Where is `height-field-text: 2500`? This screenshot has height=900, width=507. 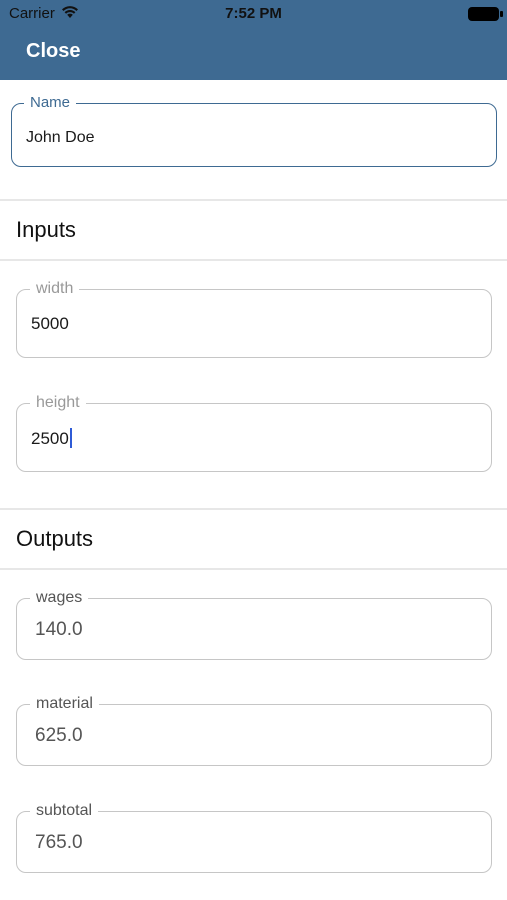
height-field-text: 2500 is located at coordinates (50, 438).